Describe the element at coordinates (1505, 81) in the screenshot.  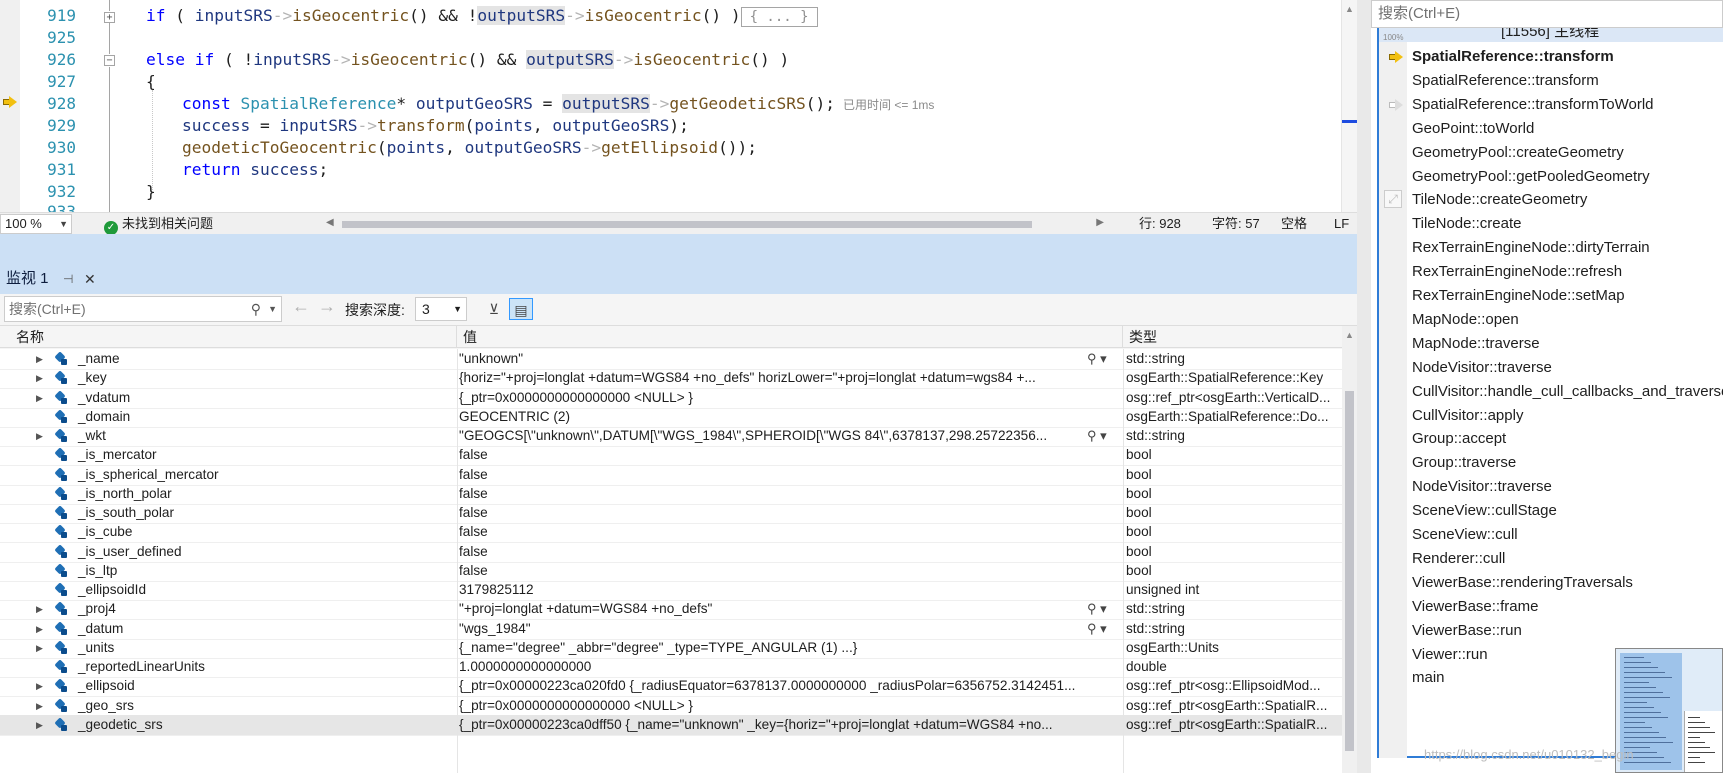
I see `call-stack-frame: SpatialReference::transform` at that location.